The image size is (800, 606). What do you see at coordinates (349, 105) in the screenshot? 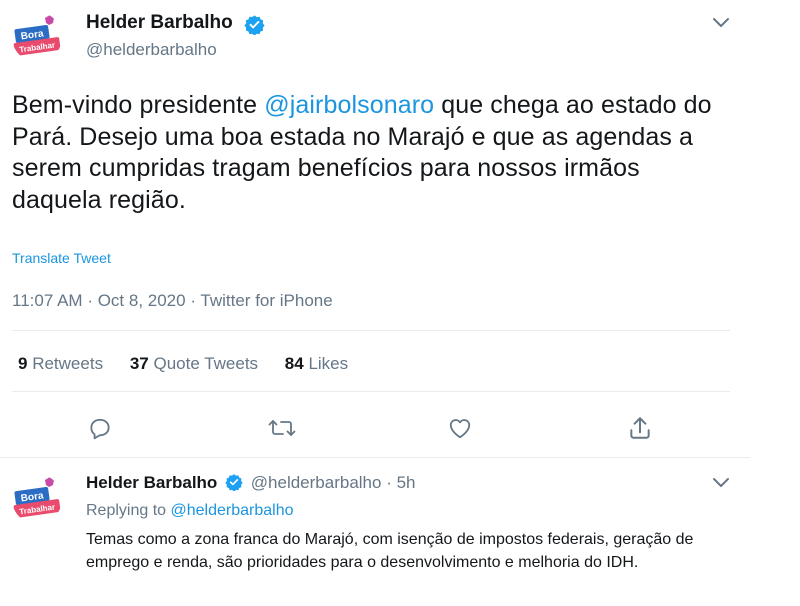
I see `mention-link: @jairbolsonaro` at bounding box center [349, 105].